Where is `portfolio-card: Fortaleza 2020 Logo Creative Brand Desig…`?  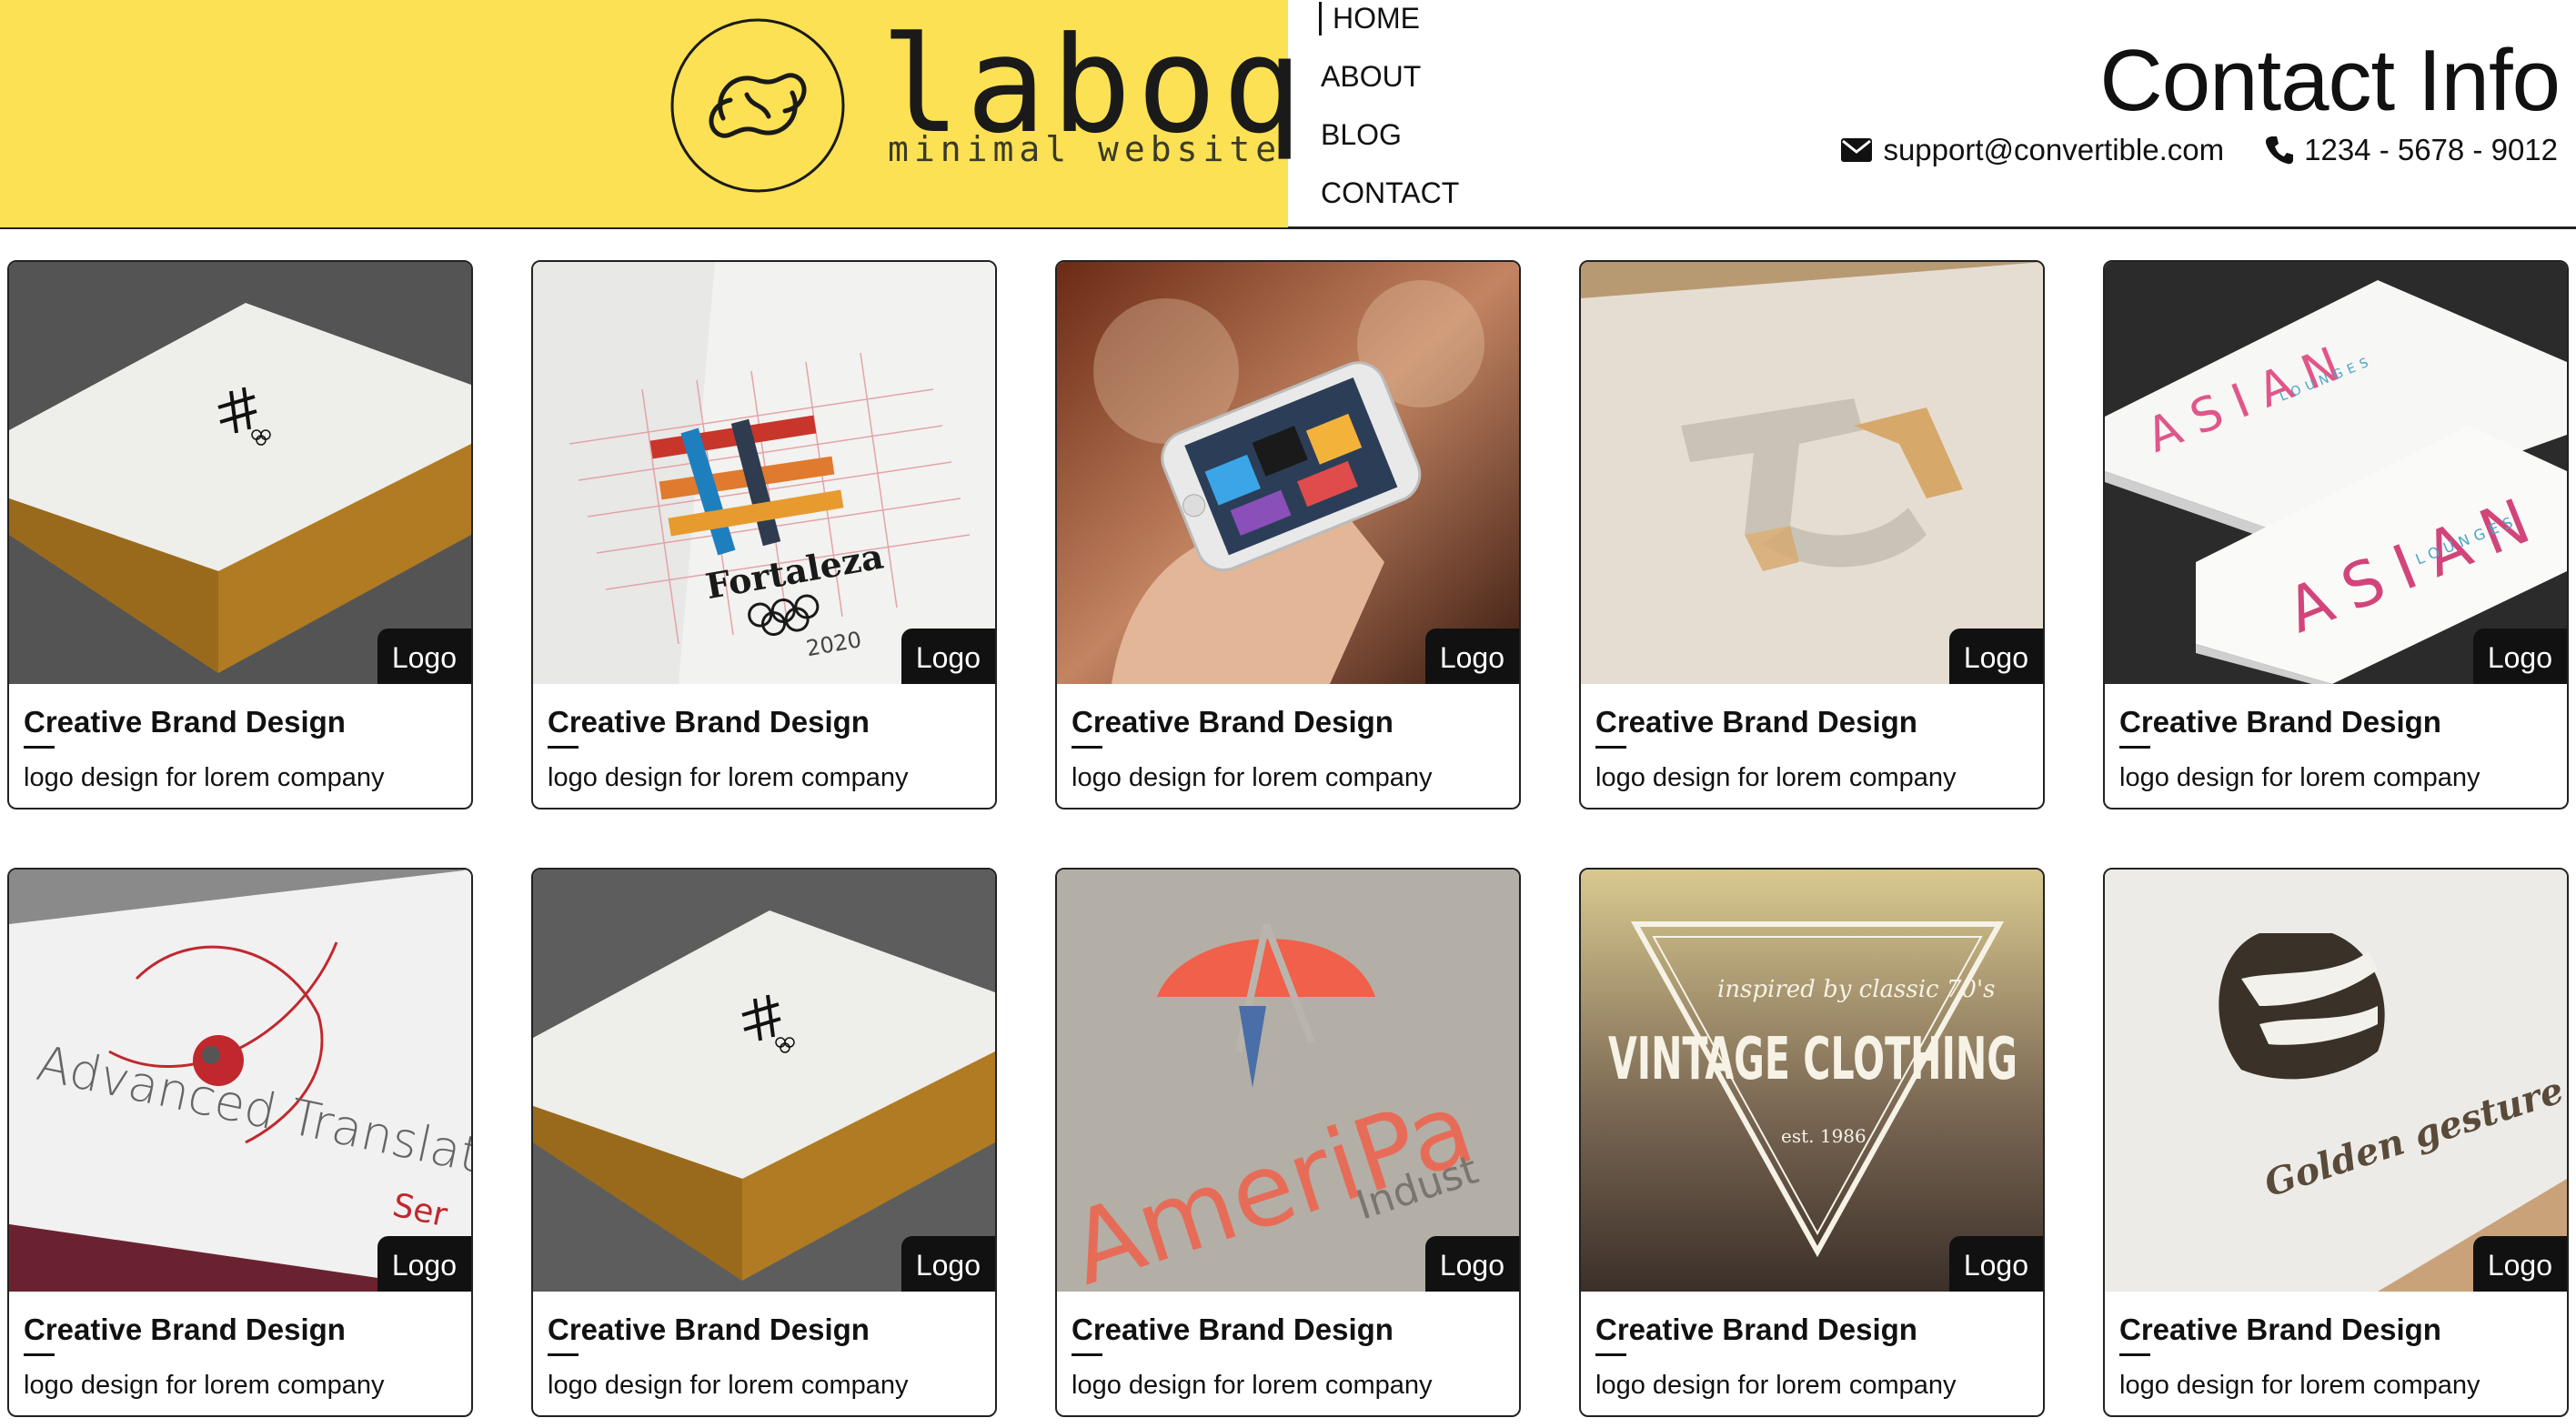
portfolio-card: Fortaleza 2020 Logo Creative Brand Desig… is located at coordinates (764, 535).